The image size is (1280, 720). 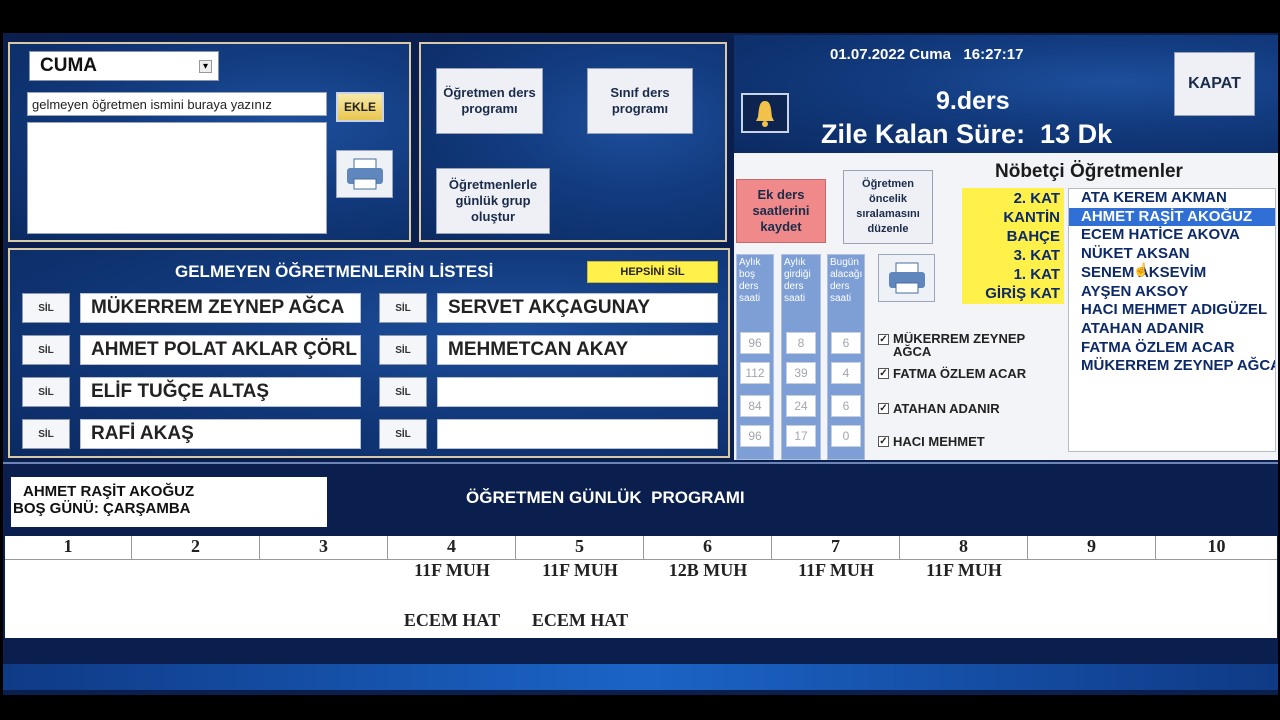 What do you see at coordinates (1172, 254) in the screenshot?
I see `list-item: NÜKET AKSAN` at bounding box center [1172, 254].